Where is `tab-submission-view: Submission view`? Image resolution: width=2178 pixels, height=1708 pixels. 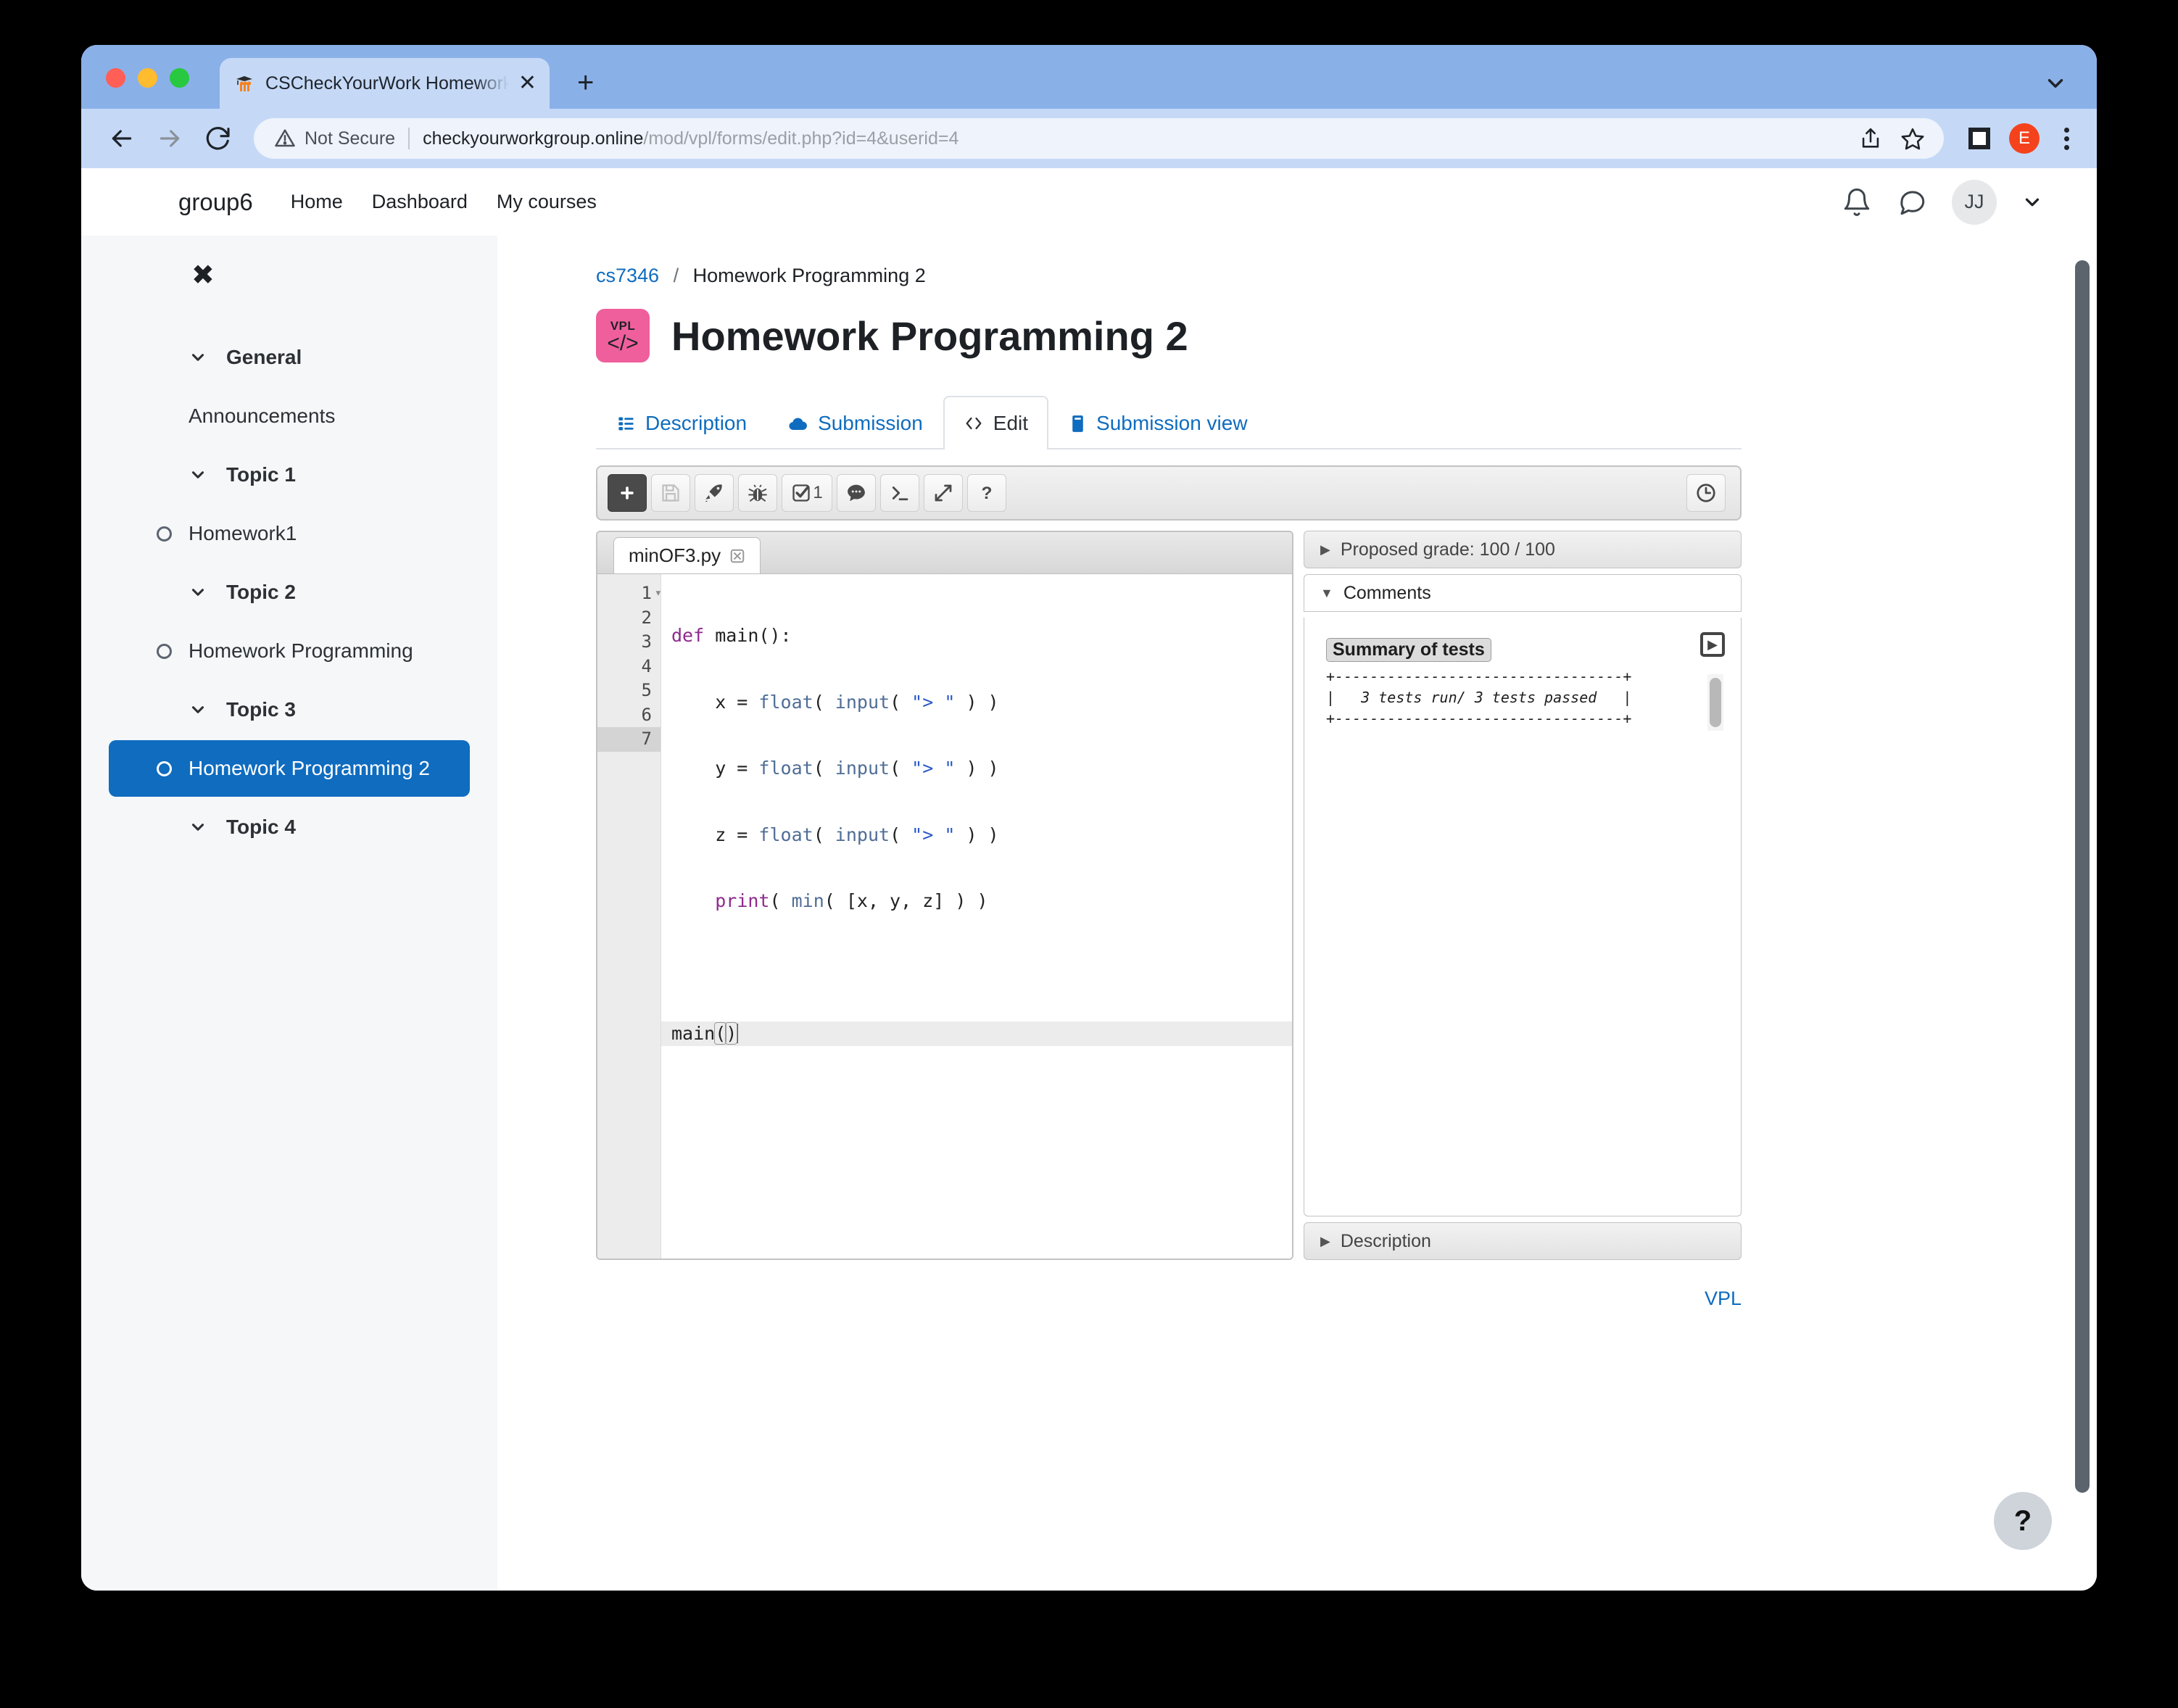
tab-submission-view: Submission view is located at coordinates (1158, 422).